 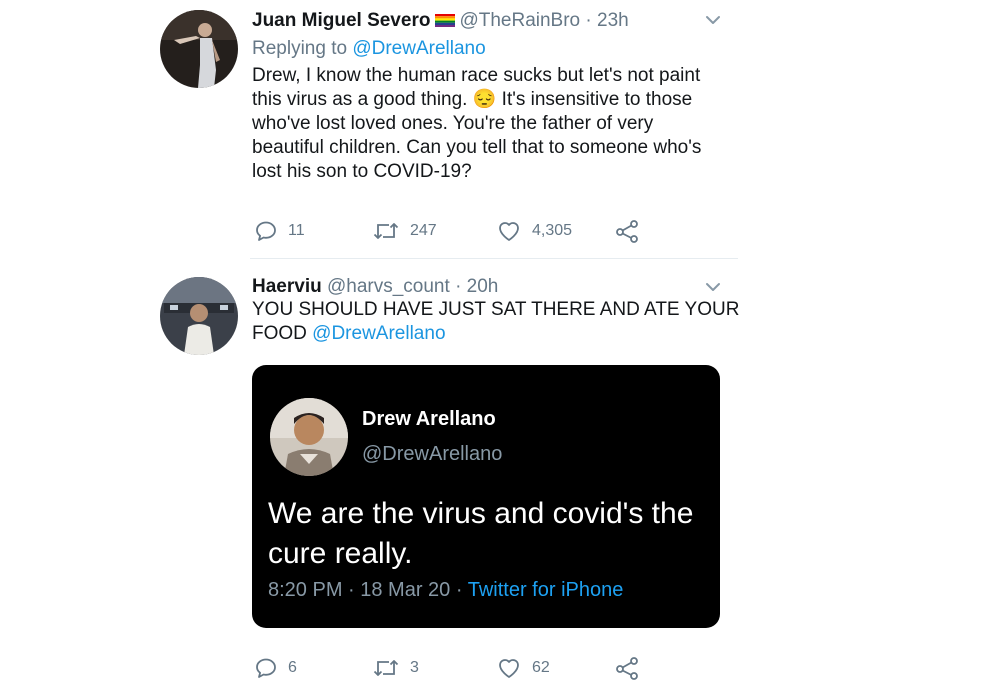 I want to click on reply-mention-link: @DrewArellano, so click(x=418, y=48).